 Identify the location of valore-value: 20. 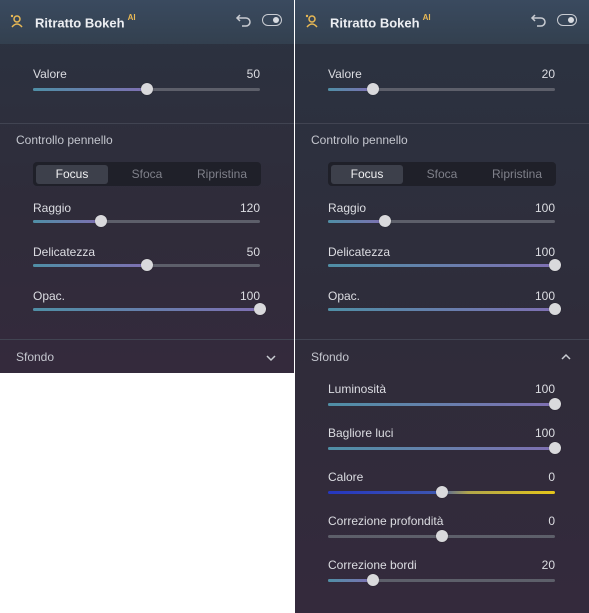
(548, 74).